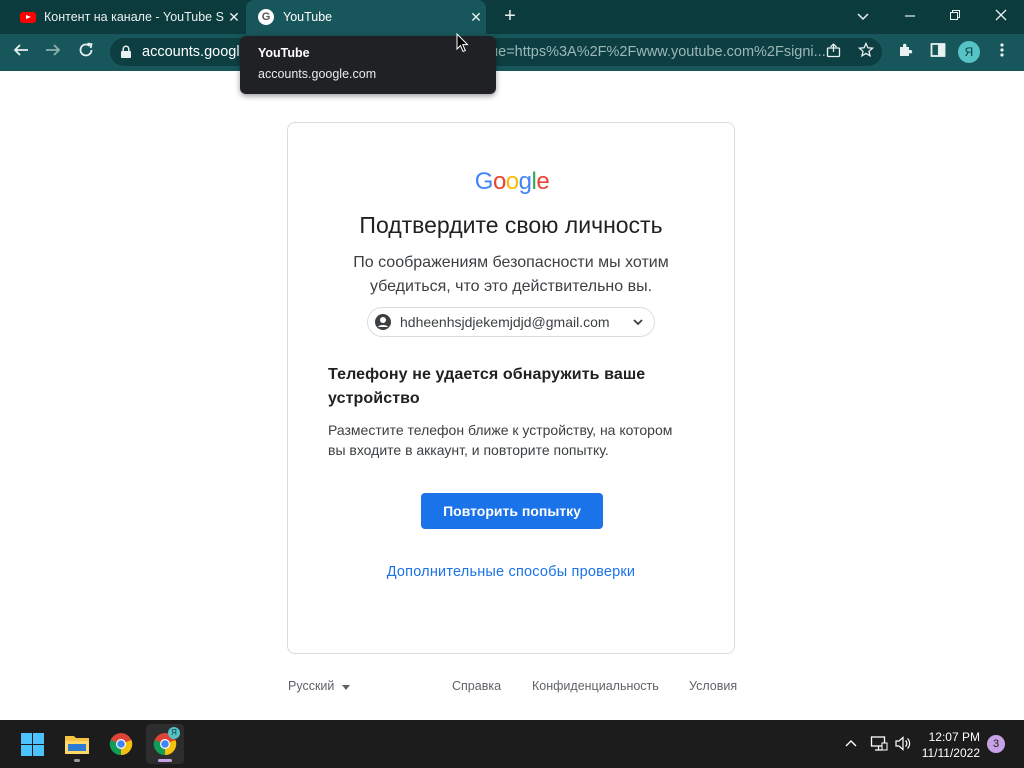 This screenshot has width=1024, height=768. Describe the element at coordinates (1002, 53) in the screenshot. I see `menu-icon` at that location.